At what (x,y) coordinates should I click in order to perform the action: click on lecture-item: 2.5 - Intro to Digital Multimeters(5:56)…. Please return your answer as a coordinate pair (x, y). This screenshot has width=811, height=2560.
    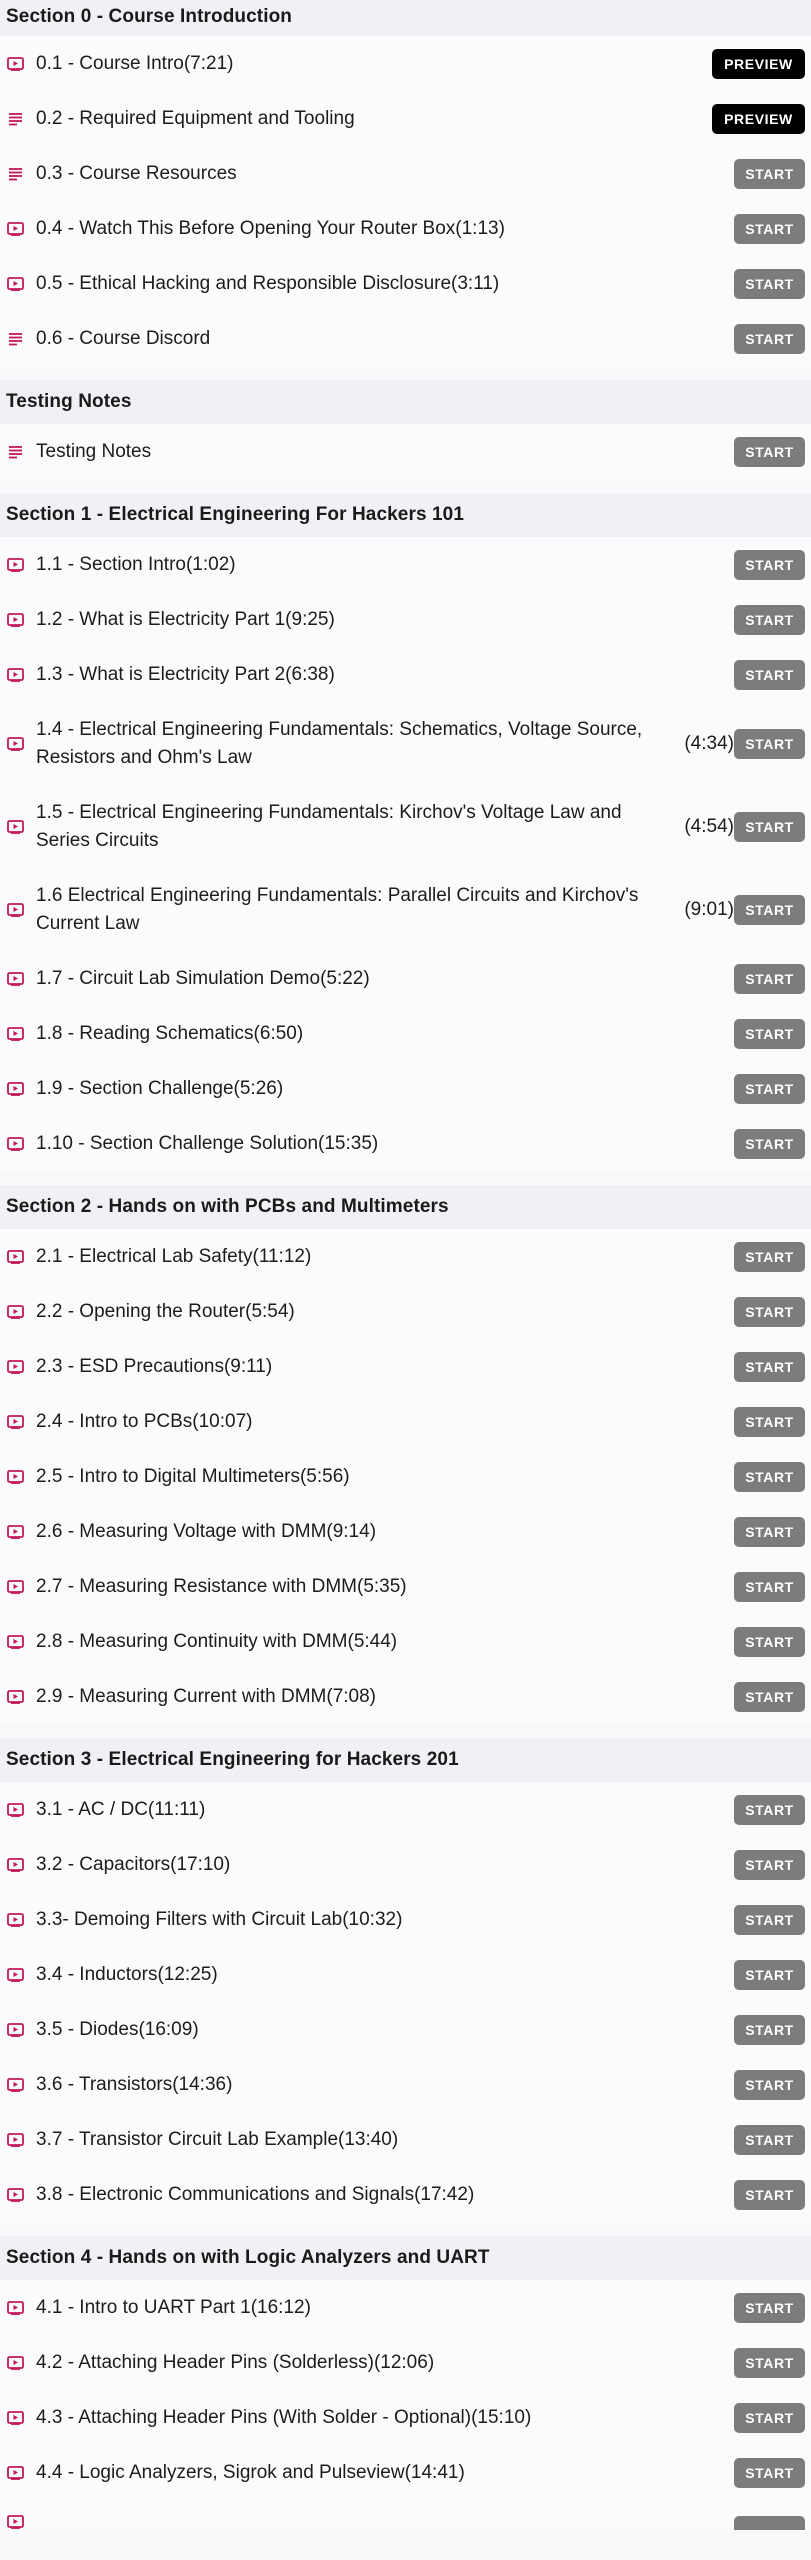
    Looking at the image, I should click on (405, 1476).